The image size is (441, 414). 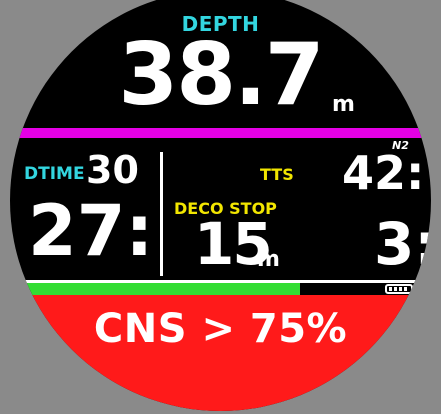 What do you see at coordinates (54, 174) in the screenshot?
I see `dive-time-label: DTIME` at bounding box center [54, 174].